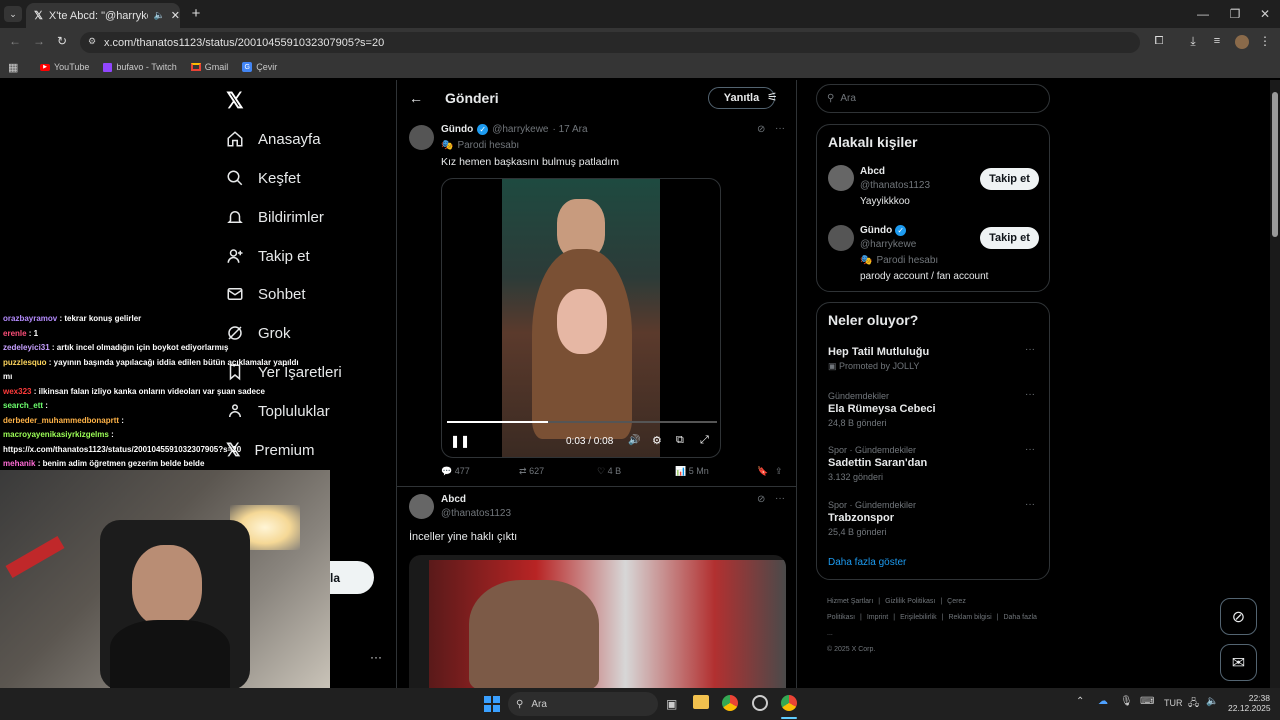 The width and height of the screenshot is (1280, 720). I want to click on bookmark-youtube: ▶ YouTube, so click(64, 67).